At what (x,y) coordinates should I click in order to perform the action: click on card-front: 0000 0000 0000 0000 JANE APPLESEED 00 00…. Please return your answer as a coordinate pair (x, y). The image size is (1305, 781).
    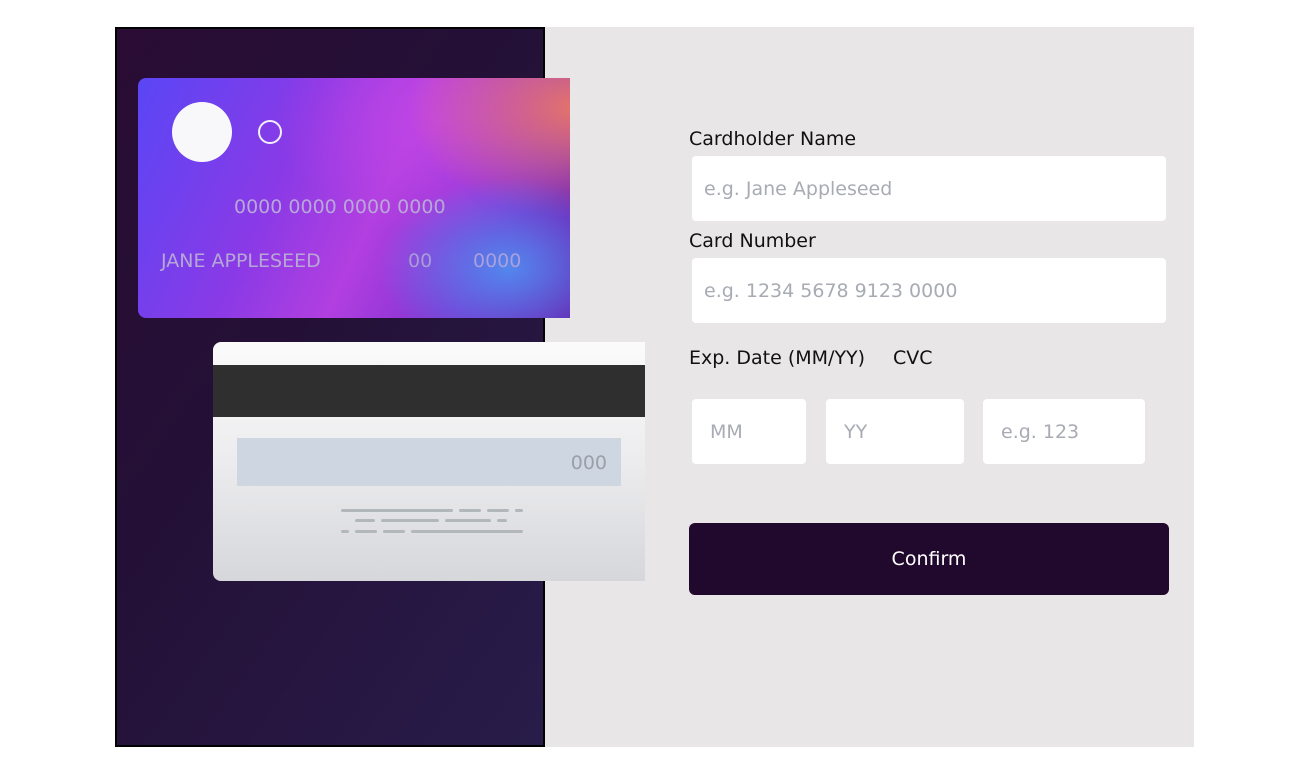
    Looking at the image, I should click on (354, 198).